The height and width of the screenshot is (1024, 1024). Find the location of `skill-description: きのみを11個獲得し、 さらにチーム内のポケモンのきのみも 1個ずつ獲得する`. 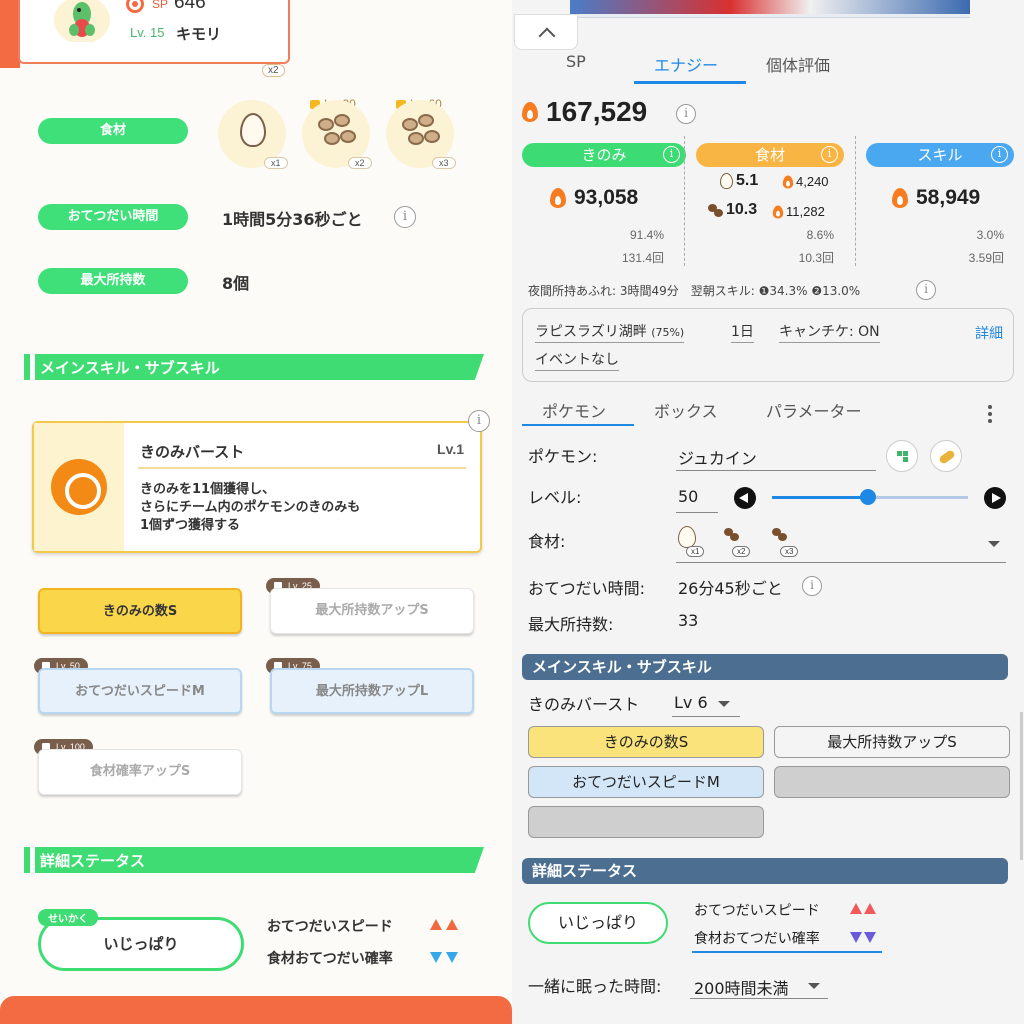

skill-description: きのみを11個獲得し、 さらにチーム内のポケモンのきのみも 1個ずつ獲得する is located at coordinates (250, 507).